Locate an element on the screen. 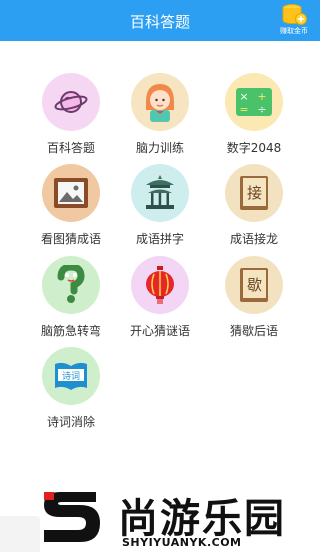 Image resolution: width=320 pixels, height=552 pixels. game-item-baike: 百科答题 is located at coordinates (71, 114).